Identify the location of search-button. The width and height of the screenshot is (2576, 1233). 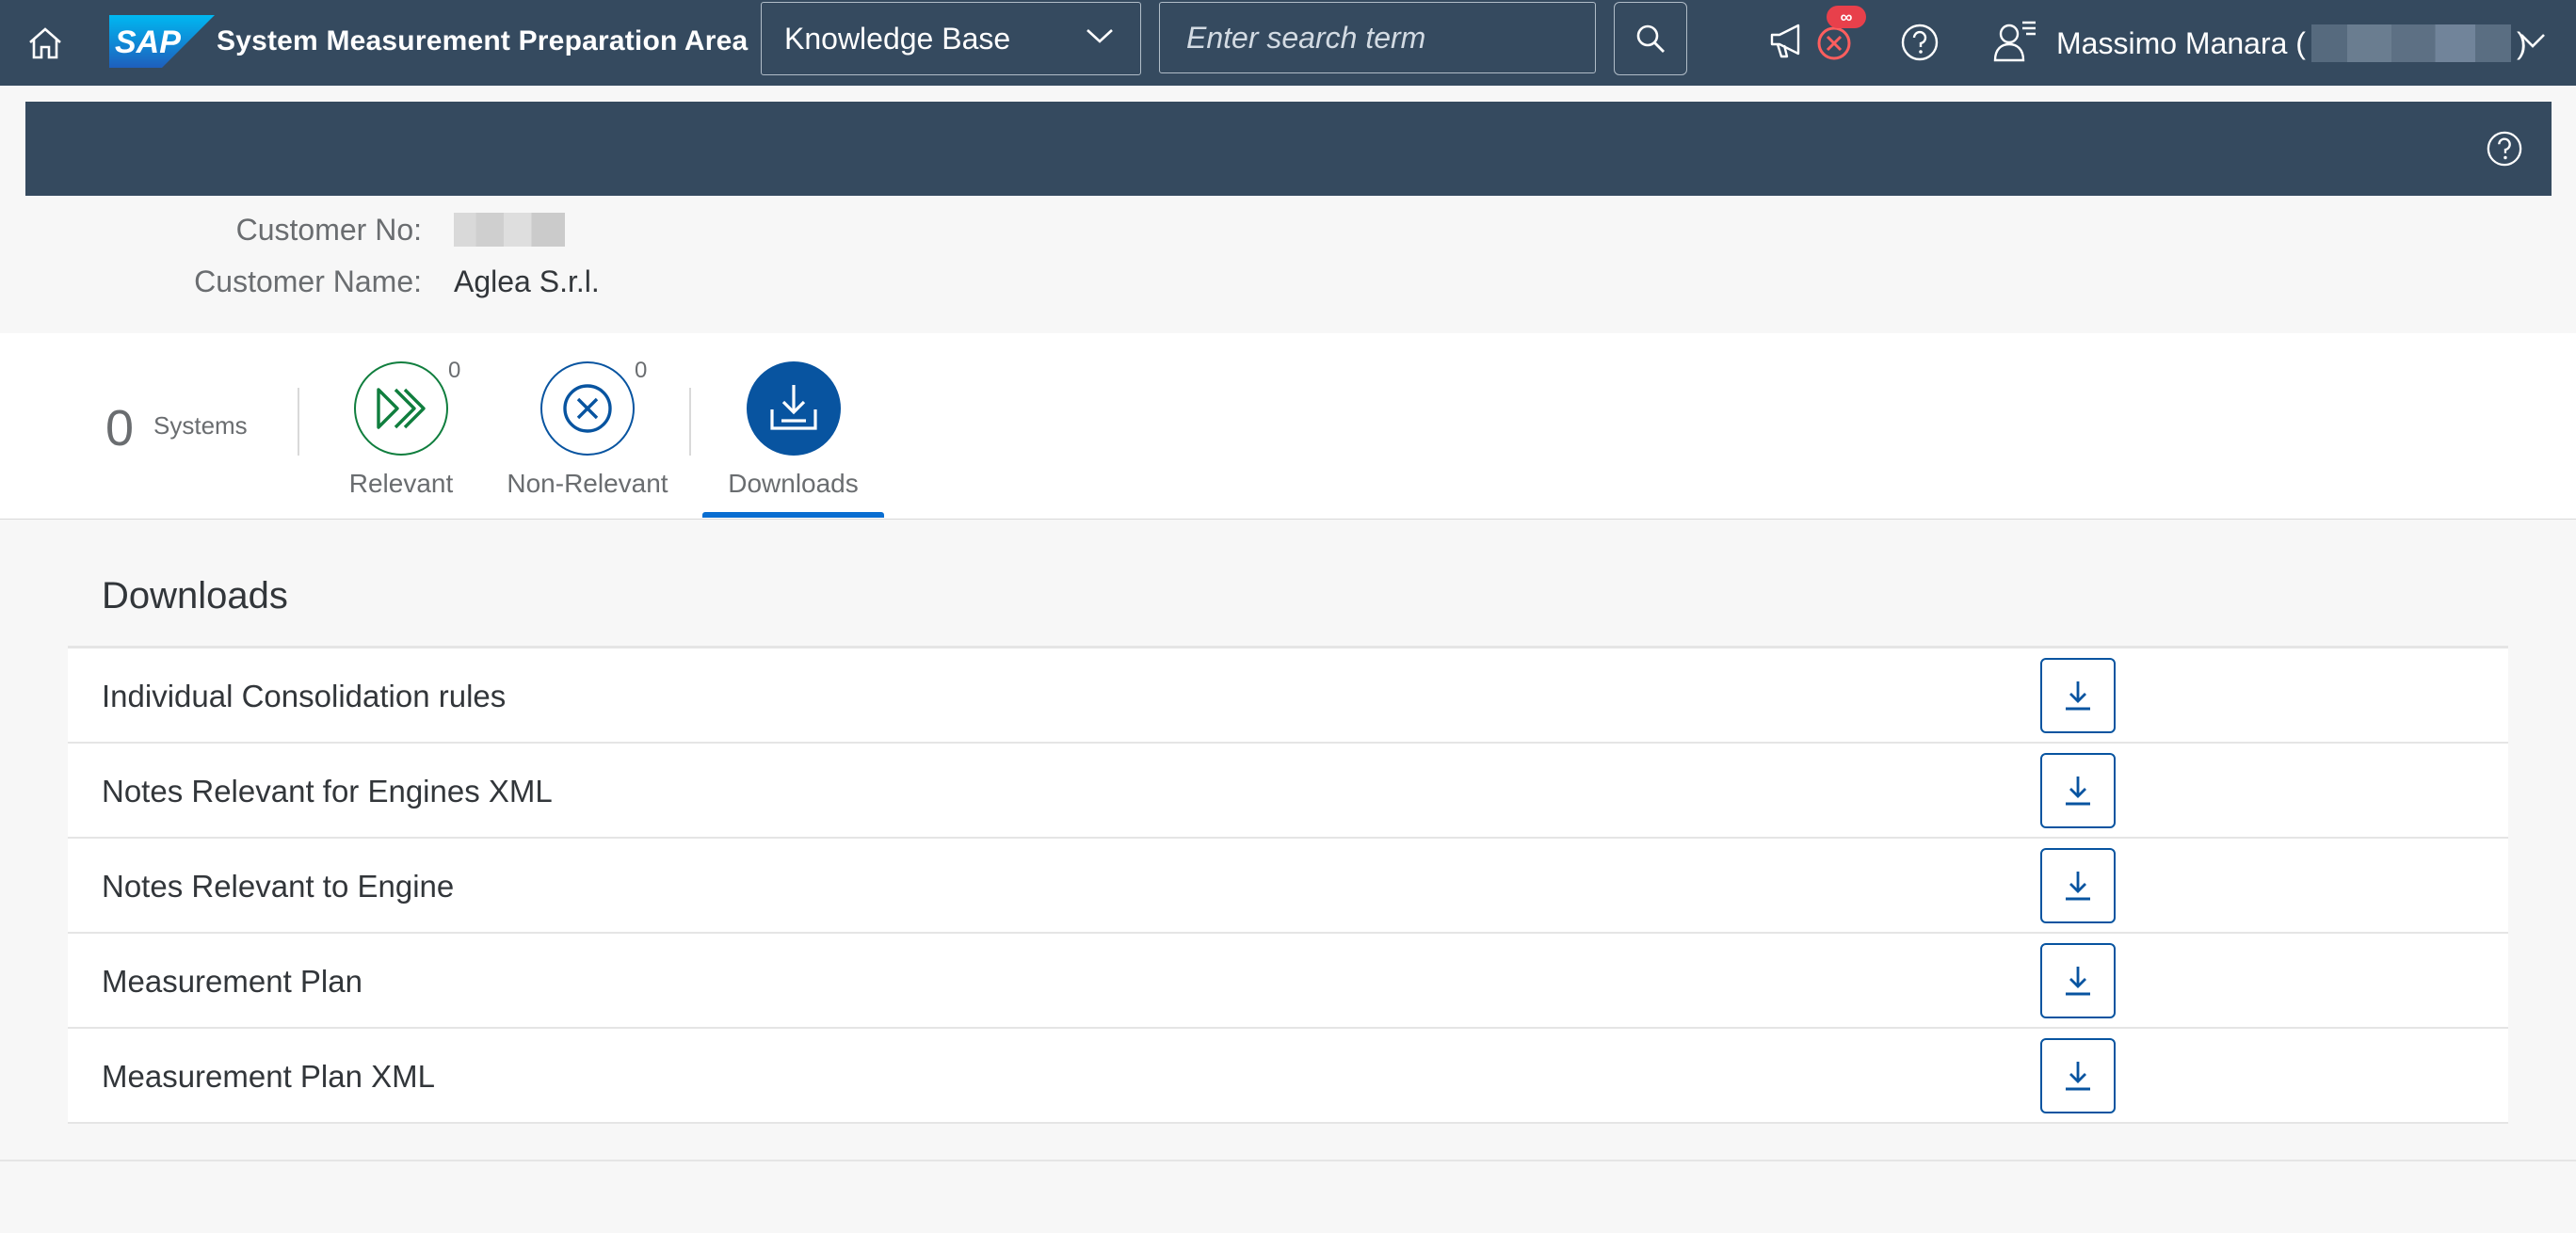
(1650, 39).